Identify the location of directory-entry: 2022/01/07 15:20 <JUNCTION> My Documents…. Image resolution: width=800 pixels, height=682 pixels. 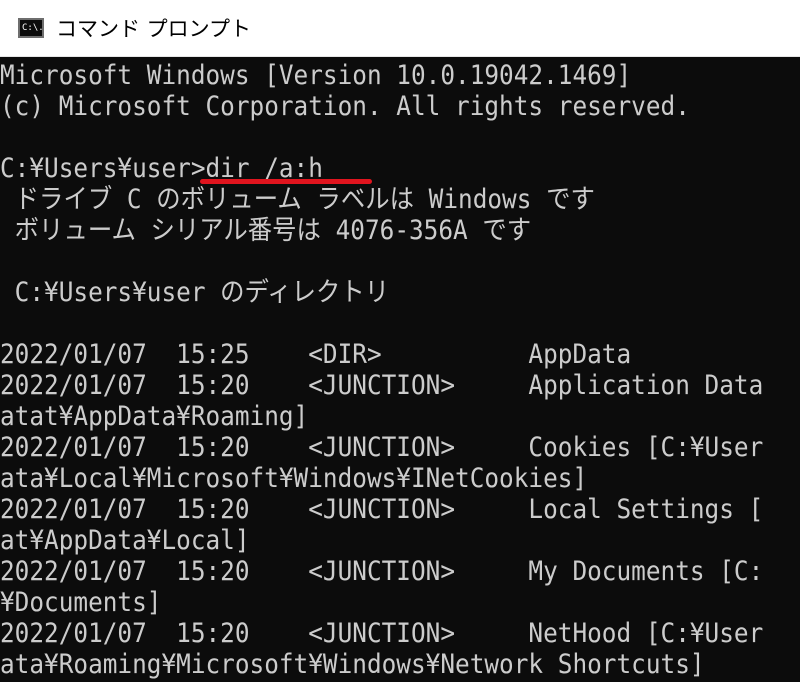
(382, 571).